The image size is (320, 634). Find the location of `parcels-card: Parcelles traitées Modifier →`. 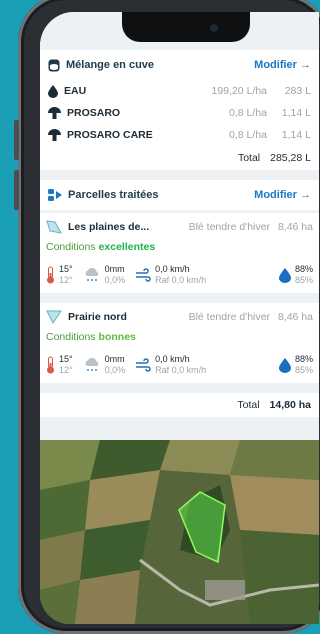

parcels-card: Parcelles traitées Modifier → is located at coordinates (179, 195).